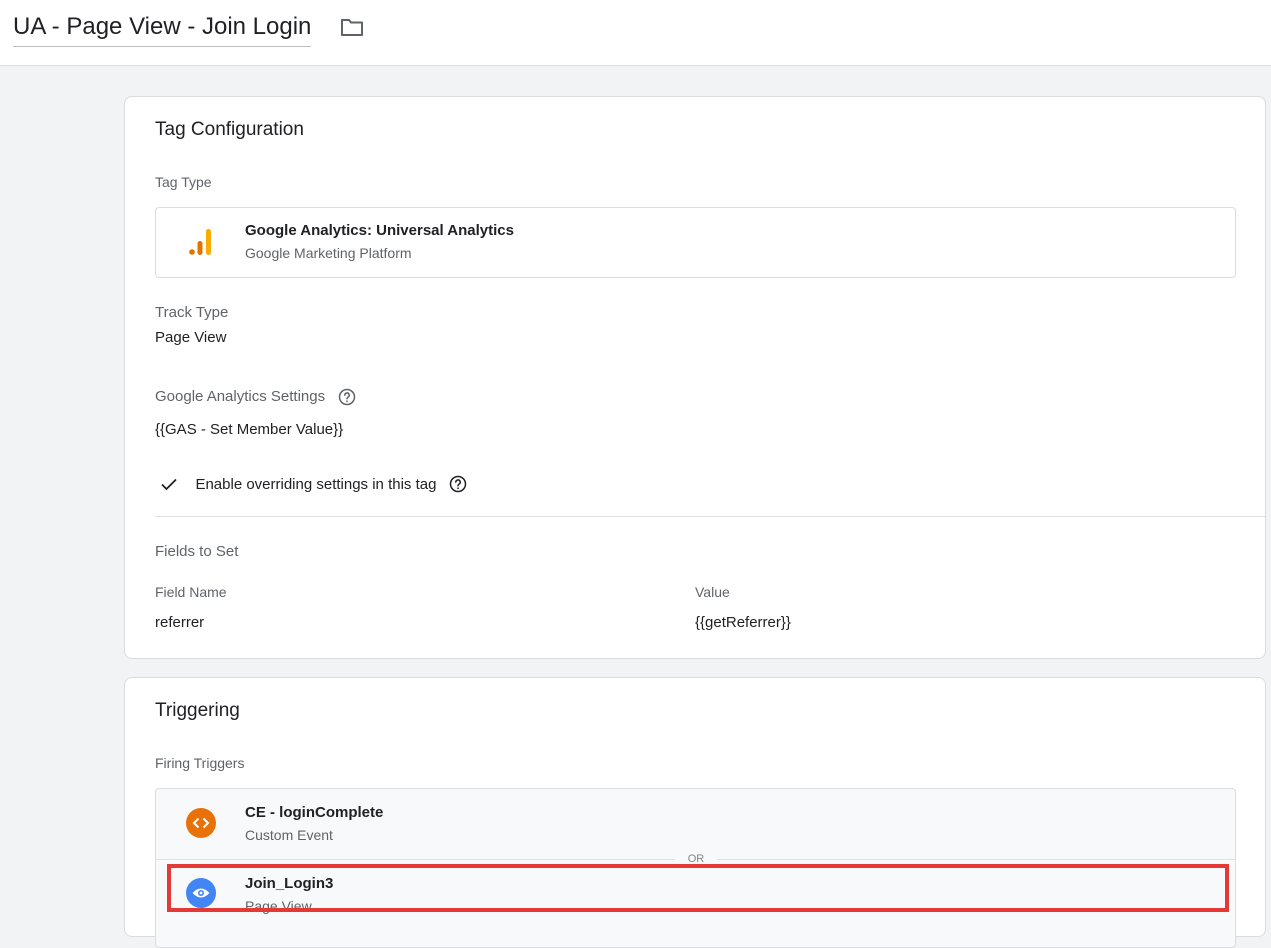 The width and height of the screenshot is (1271, 948). Describe the element at coordinates (192, 312) in the screenshot. I see `track-type-label: Track Type` at that location.